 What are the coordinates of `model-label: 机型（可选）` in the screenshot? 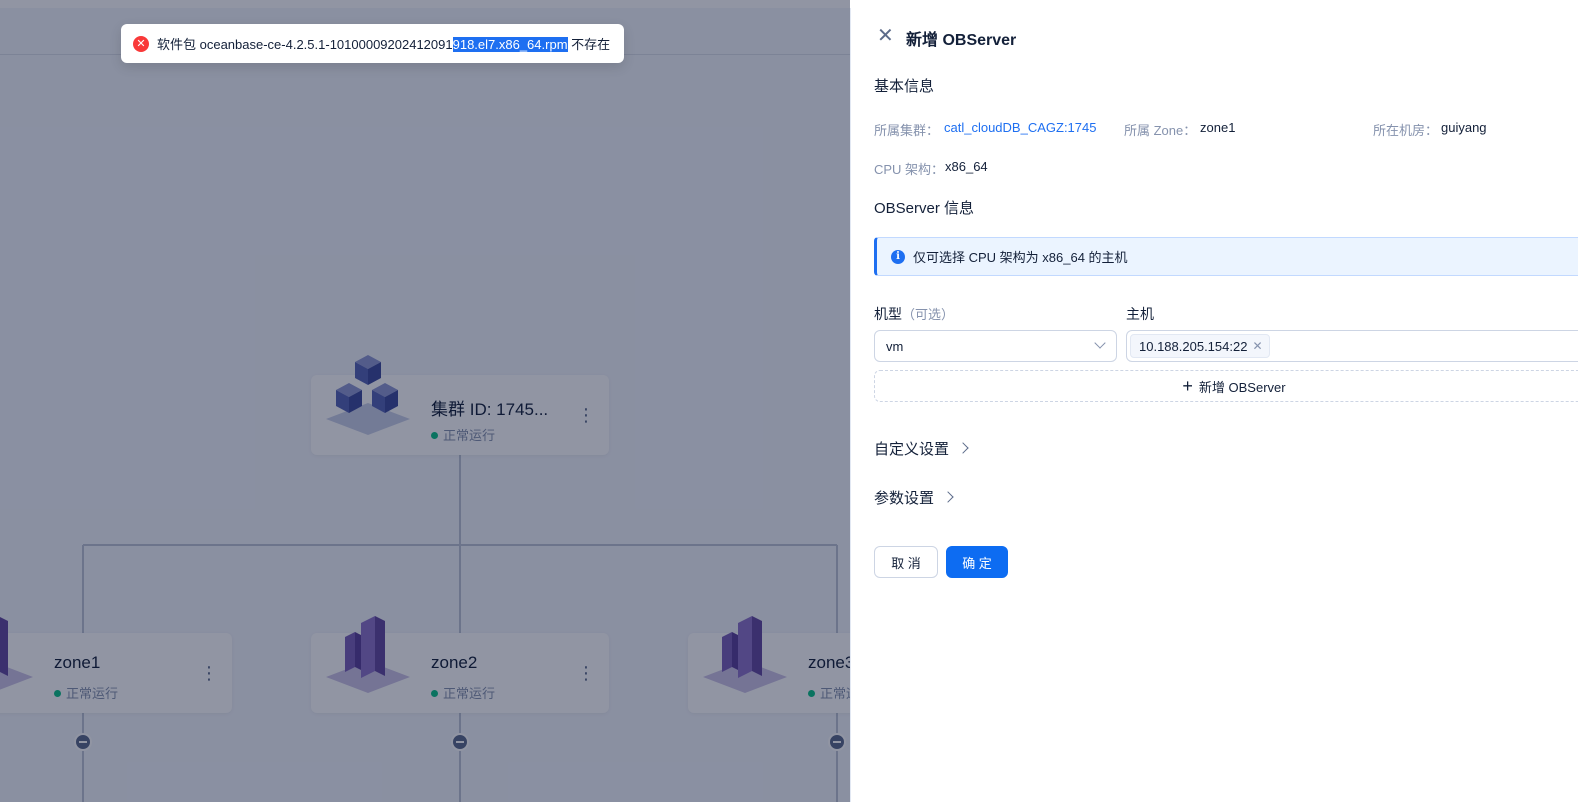 It's located at (914, 314).